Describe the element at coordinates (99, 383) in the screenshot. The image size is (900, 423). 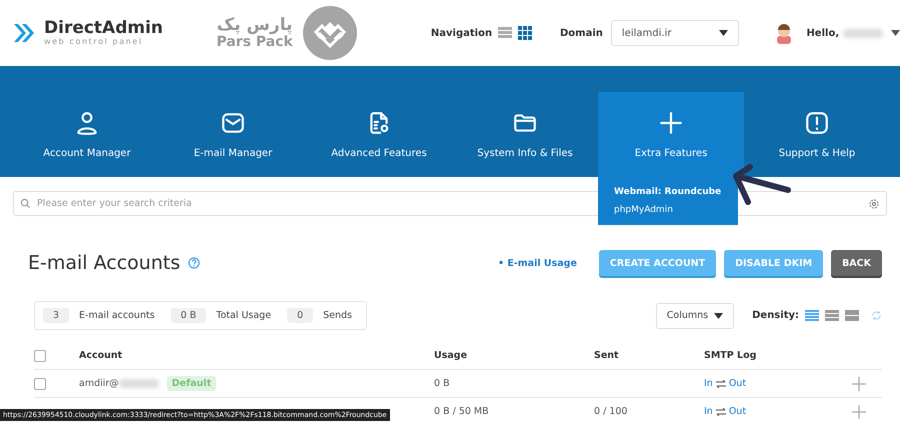
I see `account-name: amdiir@` at that location.